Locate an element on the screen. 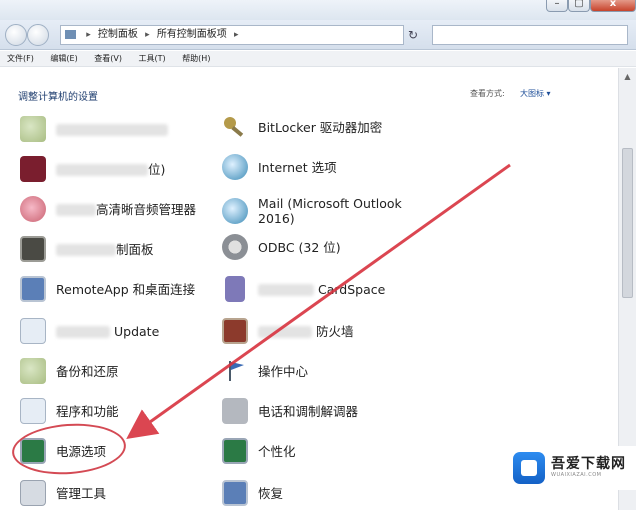 This screenshot has height=510, width=636. update-icon is located at coordinates (33, 331).